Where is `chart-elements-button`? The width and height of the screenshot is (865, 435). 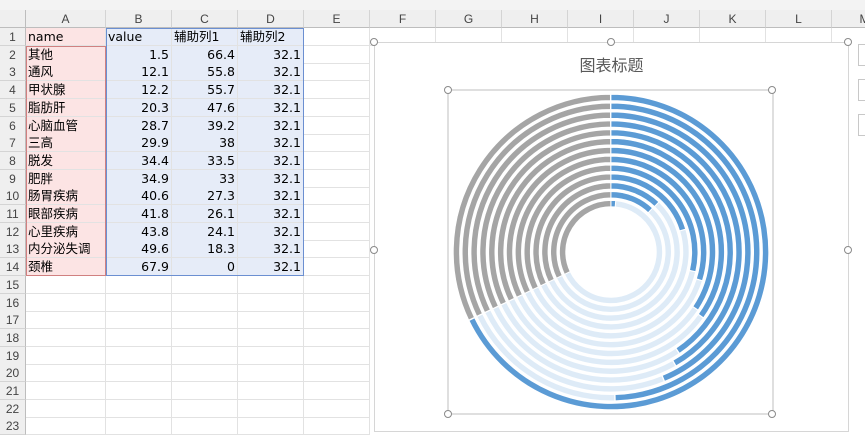
chart-elements-button is located at coordinates (861, 55).